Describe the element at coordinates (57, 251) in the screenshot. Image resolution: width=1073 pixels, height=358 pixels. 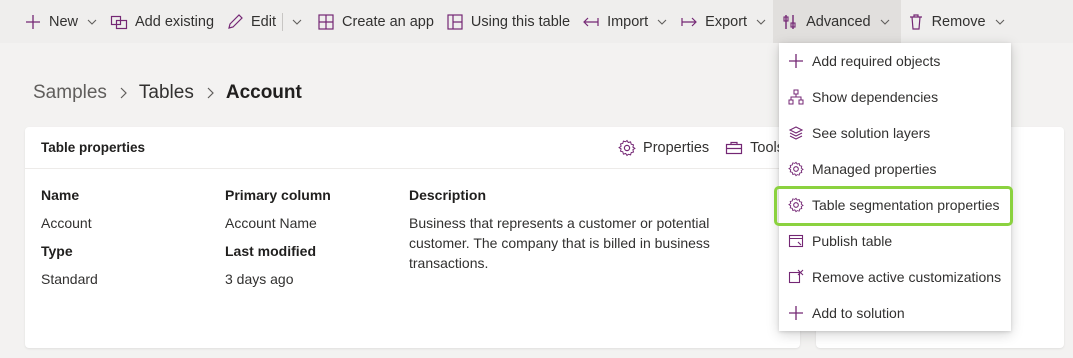
I see `type-label: Type` at that location.